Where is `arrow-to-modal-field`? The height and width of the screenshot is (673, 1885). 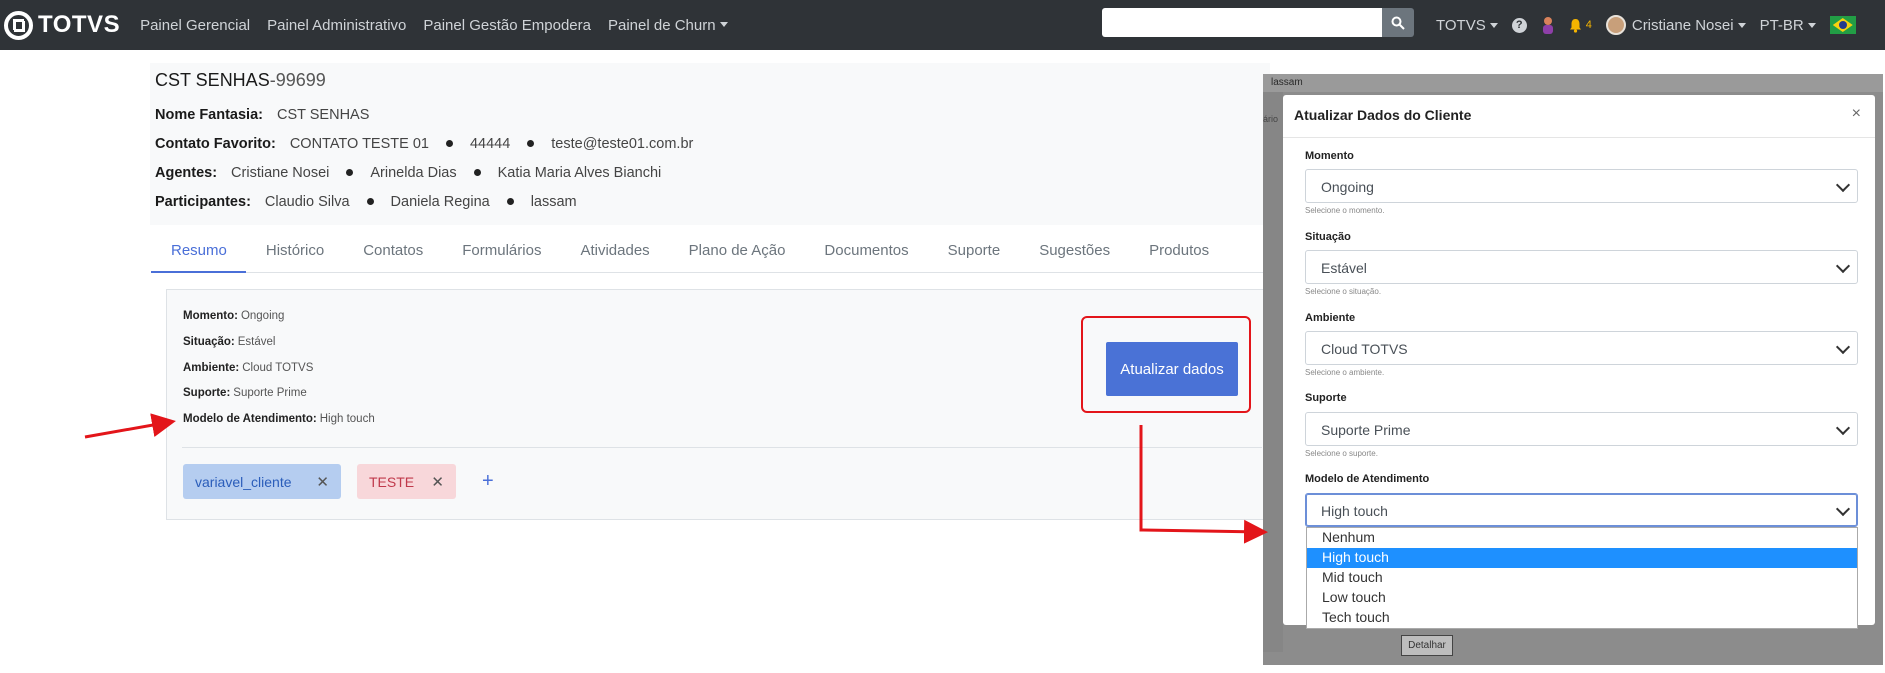 arrow-to-modal-field is located at coordinates (1203, 484).